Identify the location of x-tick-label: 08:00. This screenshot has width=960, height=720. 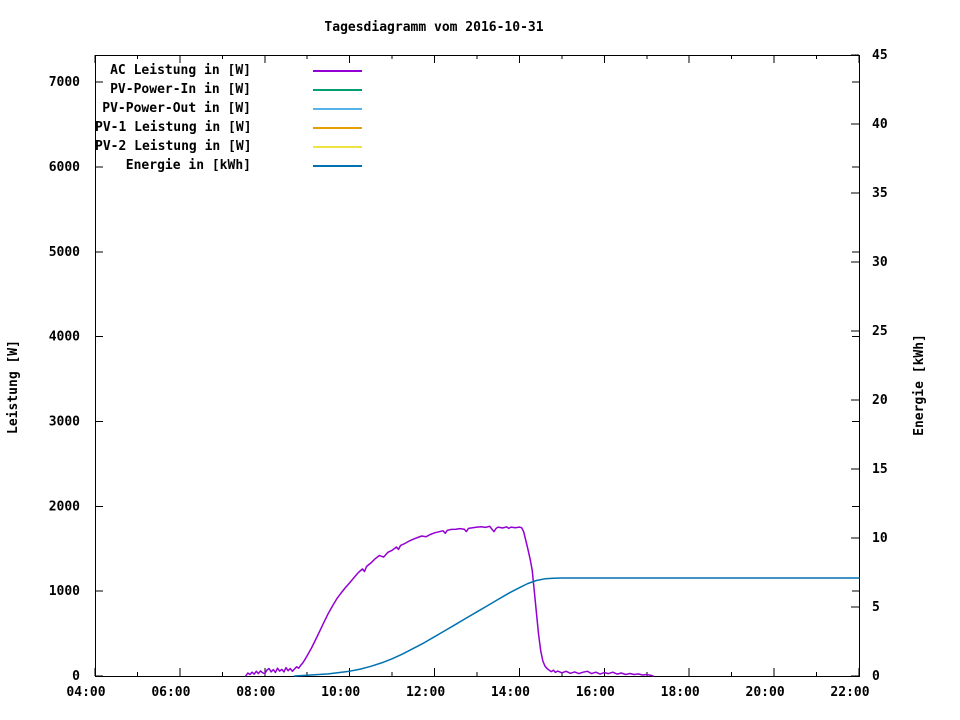
(255, 692).